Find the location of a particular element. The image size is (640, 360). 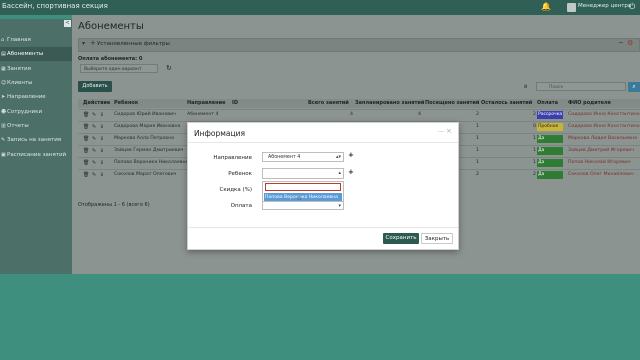

user-name: Менеджер центра is located at coordinates (604, 6).